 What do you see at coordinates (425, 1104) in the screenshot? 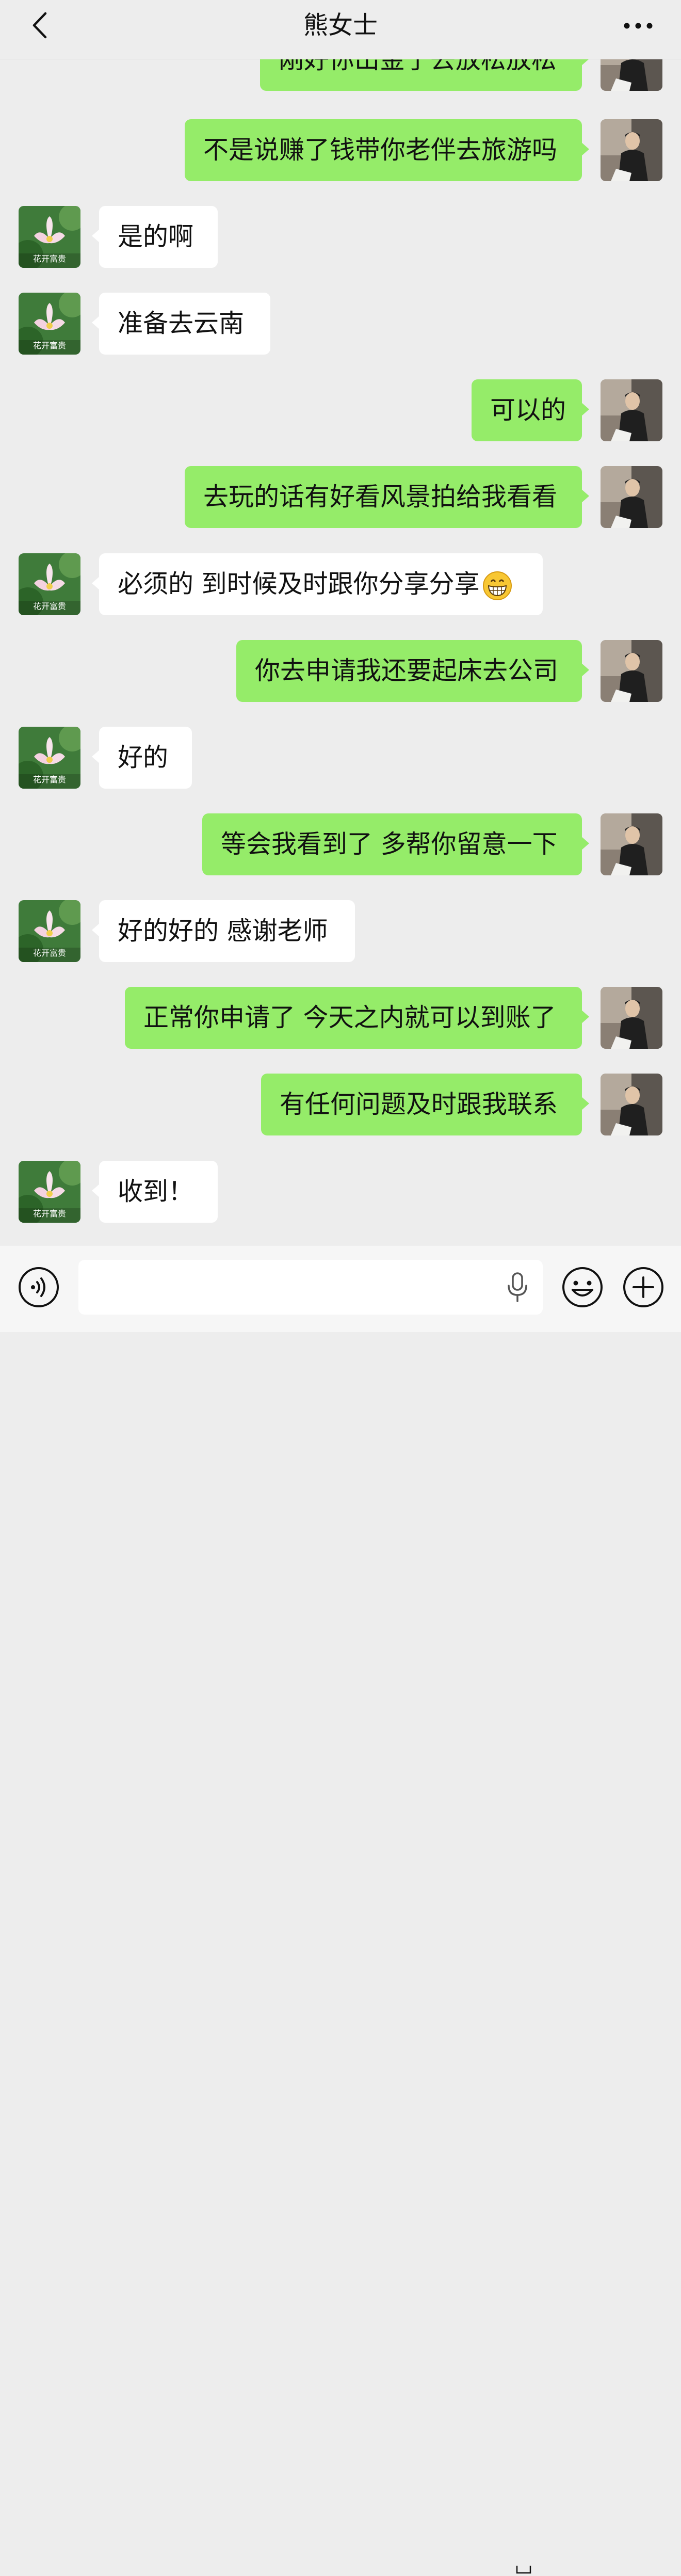
I see `message-bubble: 有任何问题及时跟我联系` at bounding box center [425, 1104].